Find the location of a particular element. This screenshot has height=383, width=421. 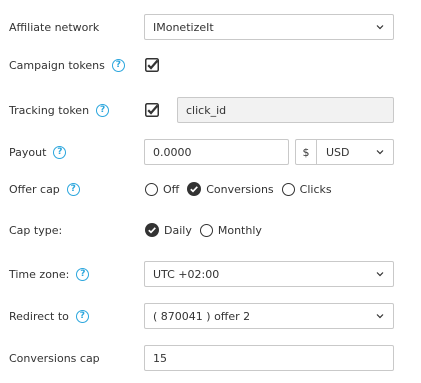

offer-cap-clicks-radio: Clicks is located at coordinates (306, 189).